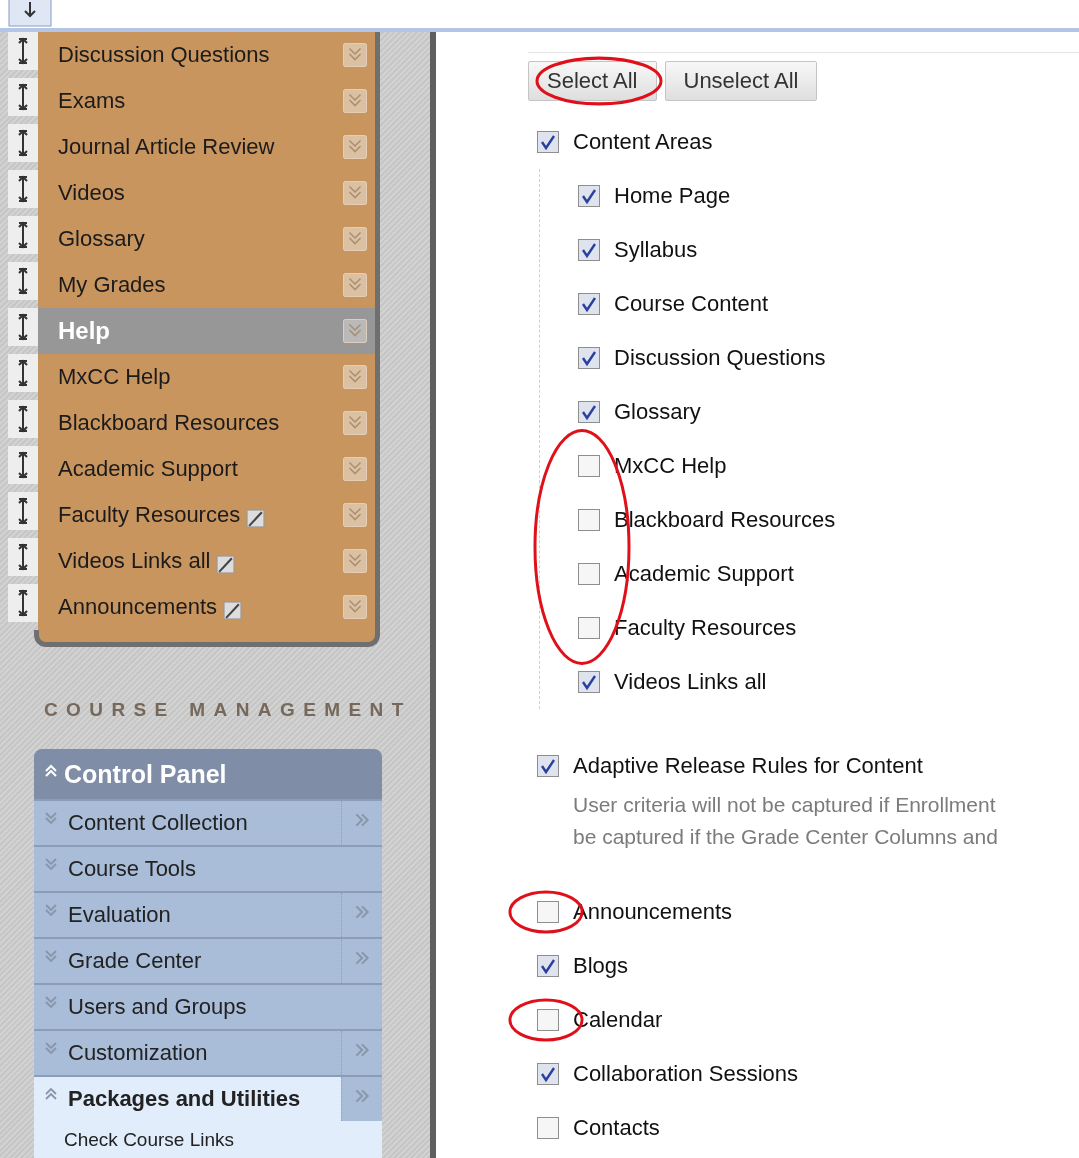 This screenshot has height=1158, width=1079. Describe the element at coordinates (643, 142) in the screenshot. I see `option-label: Content Areas` at that location.